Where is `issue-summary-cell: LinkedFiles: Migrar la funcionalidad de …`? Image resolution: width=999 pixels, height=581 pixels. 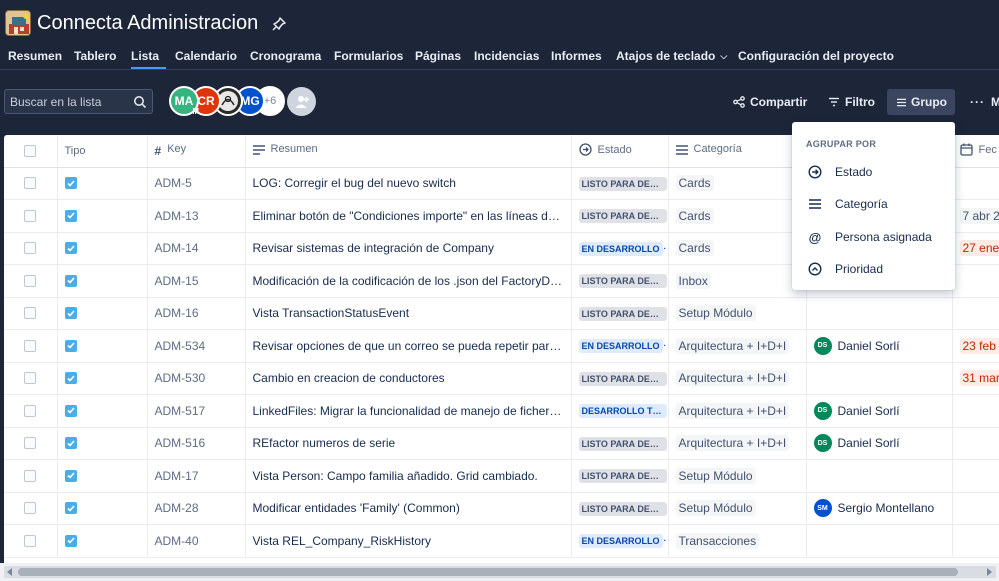 issue-summary-cell: LinkedFiles: Migrar la funcionalidad de … is located at coordinates (408, 411).